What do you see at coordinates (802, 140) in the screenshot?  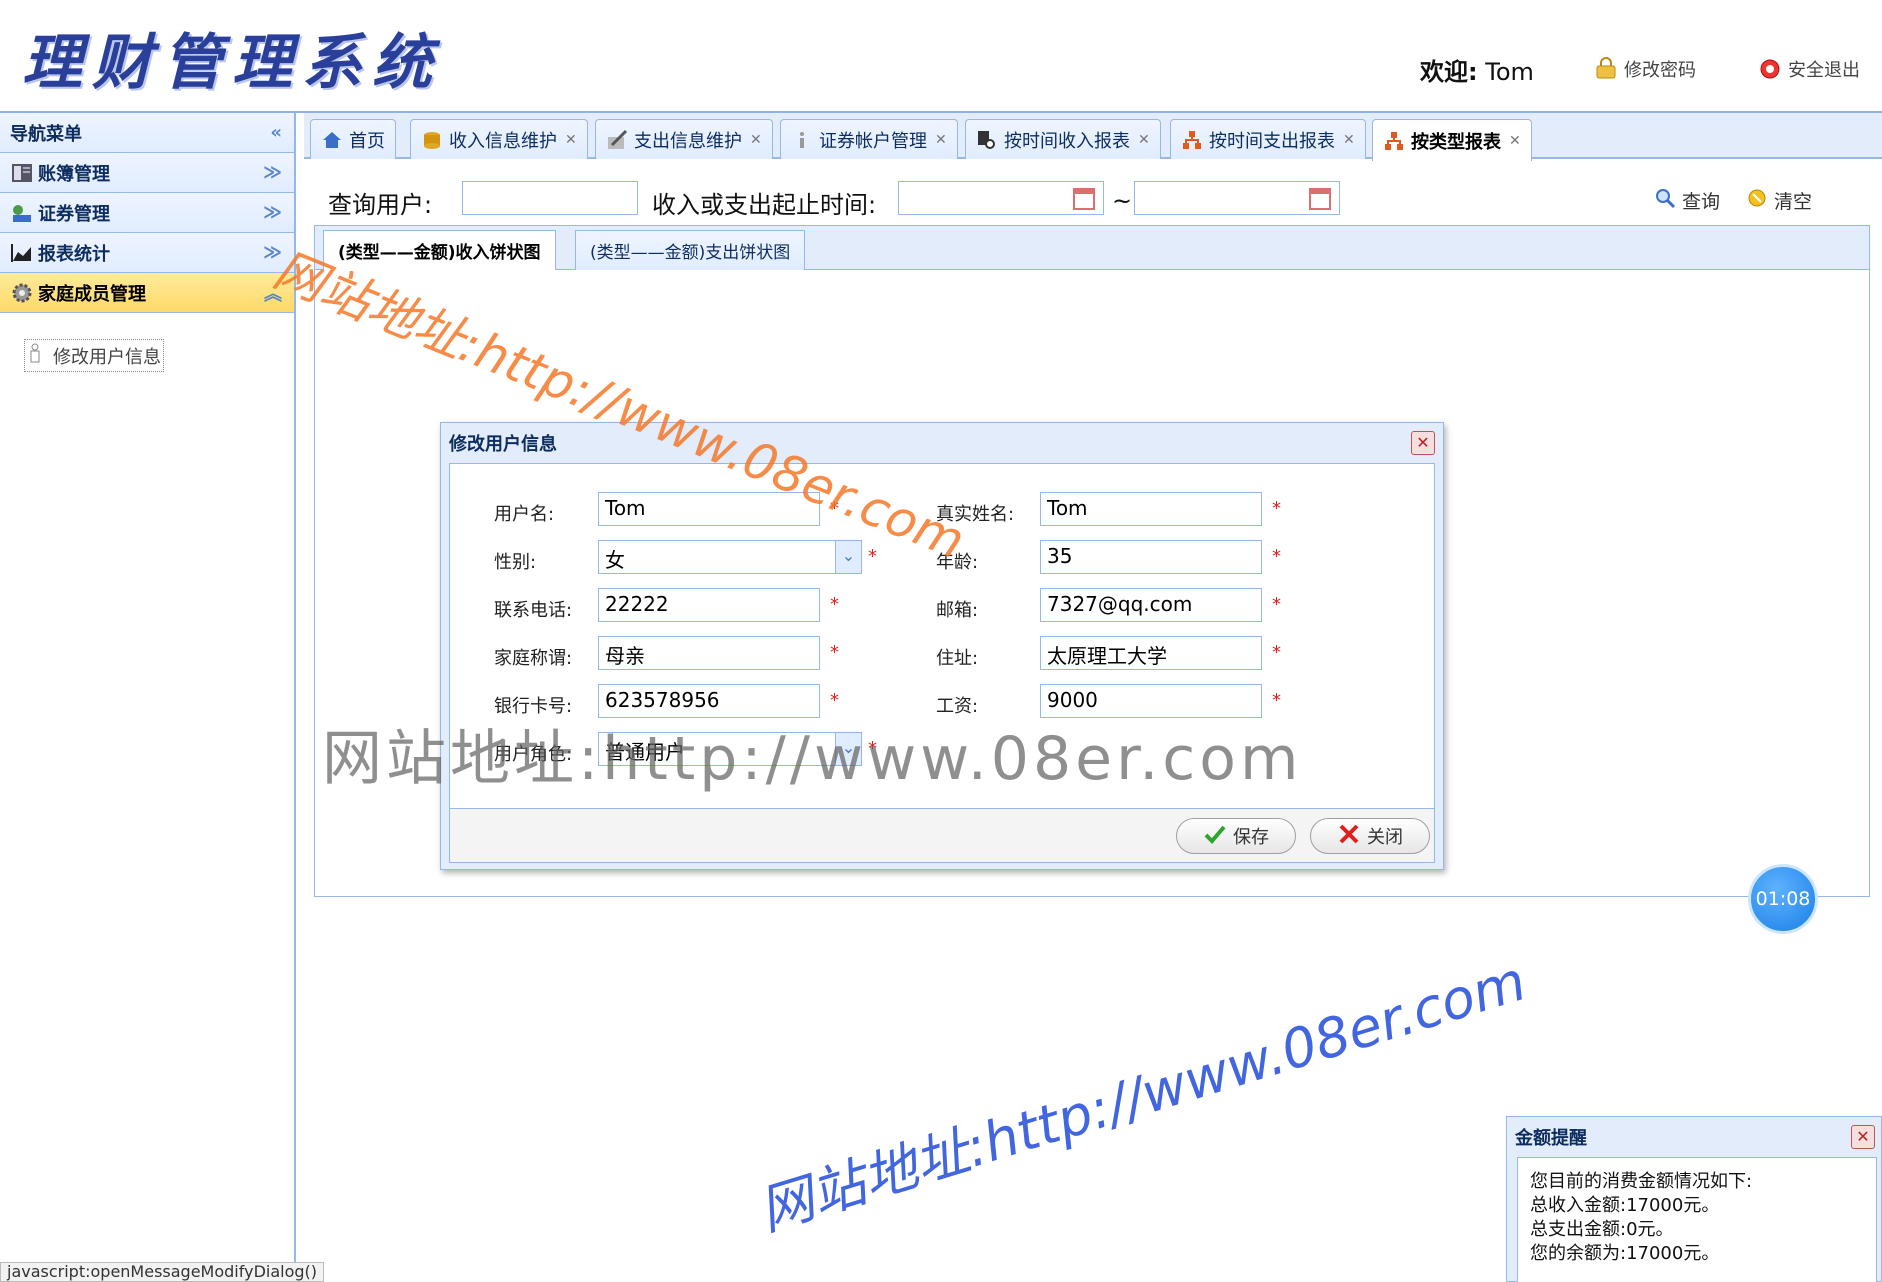 I see `info-icon` at bounding box center [802, 140].